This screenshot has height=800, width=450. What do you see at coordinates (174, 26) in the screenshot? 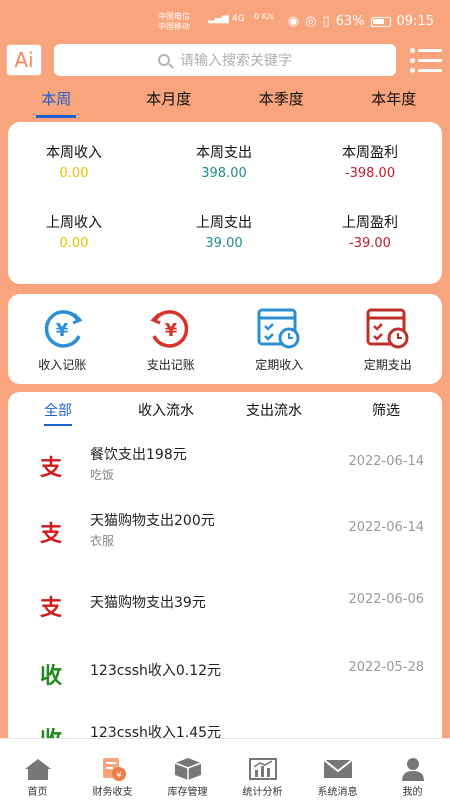
I see `carrier-2: 中国移动` at bounding box center [174, 26].